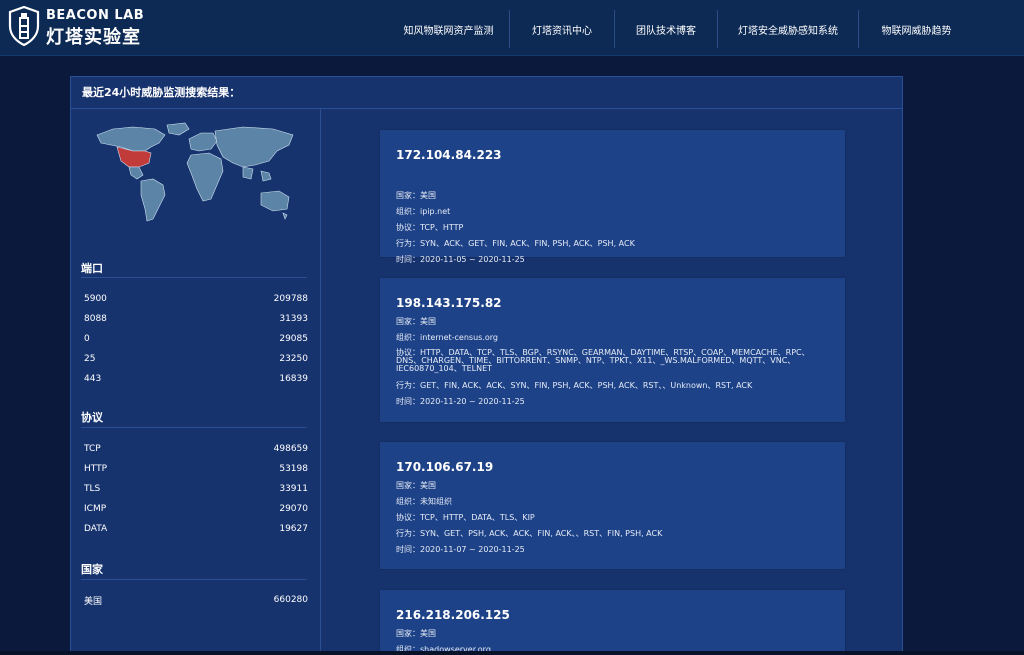  Describe the element at coordinates (87, 339) in the screenshot. I see `port-name: 0` at that location.